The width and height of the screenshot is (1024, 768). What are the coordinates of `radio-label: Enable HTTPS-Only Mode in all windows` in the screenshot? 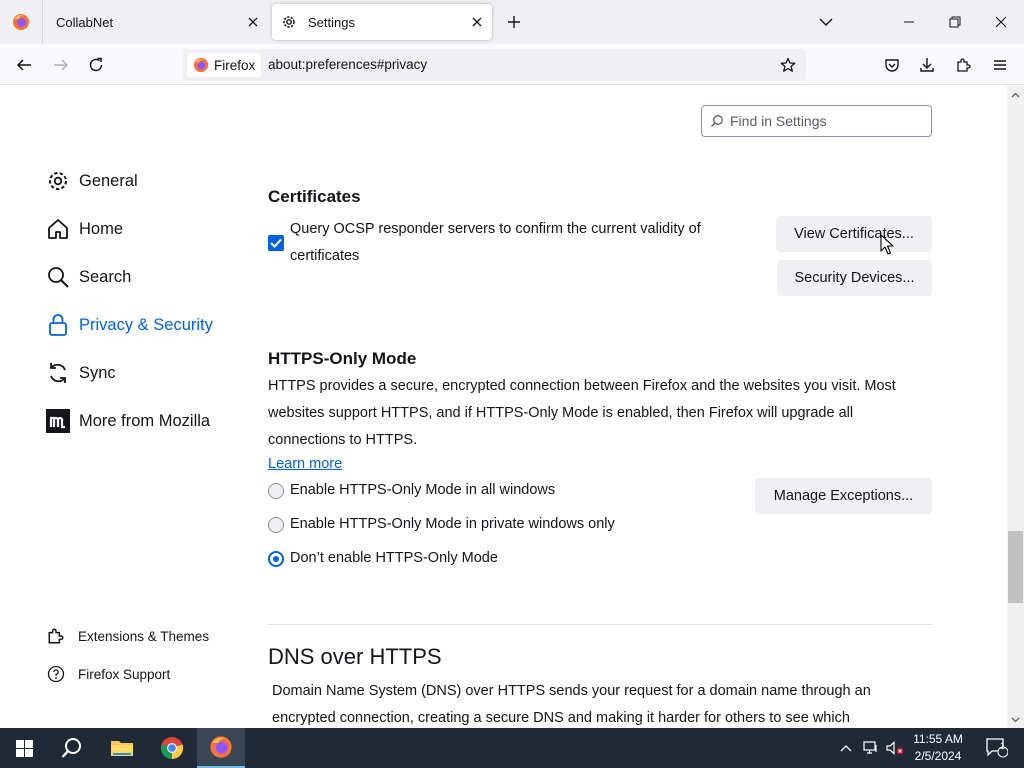 It's located at (423, 490).